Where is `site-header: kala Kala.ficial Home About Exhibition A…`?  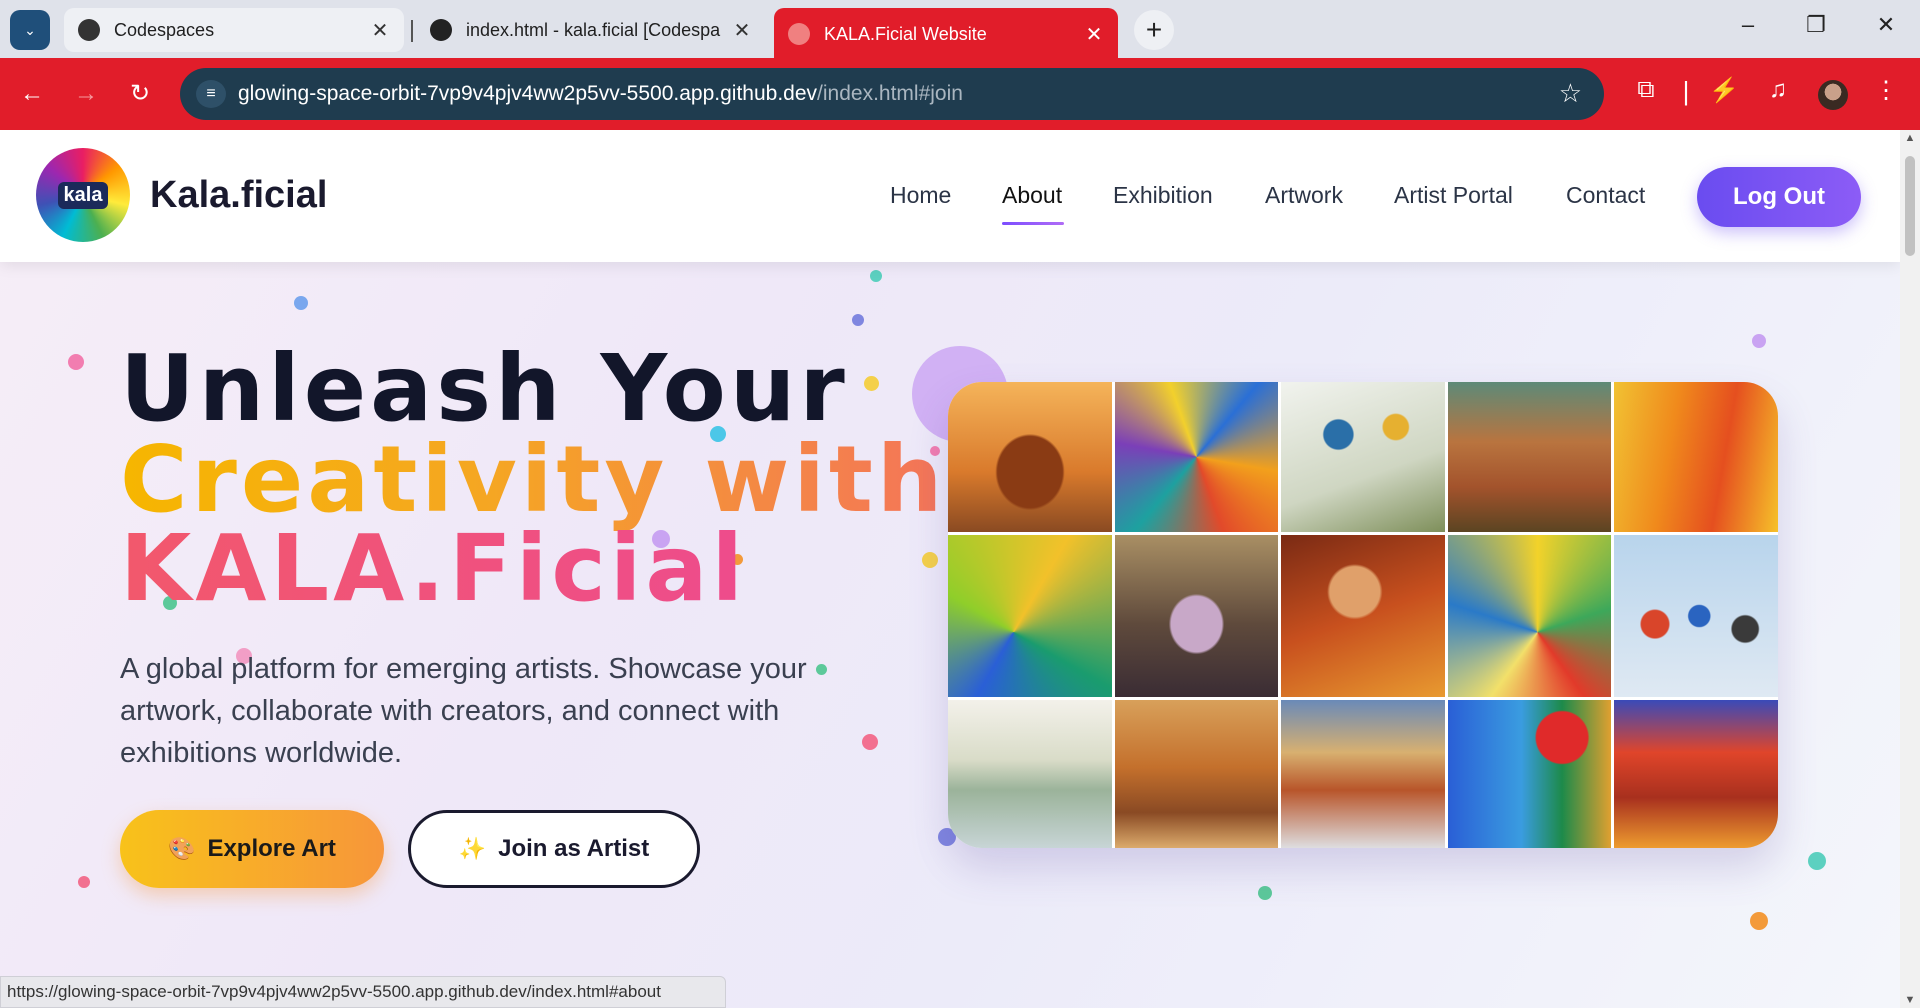 site-header: kala Kala.ficial Home About Exhibition A… is located at coordinates (950, 196).